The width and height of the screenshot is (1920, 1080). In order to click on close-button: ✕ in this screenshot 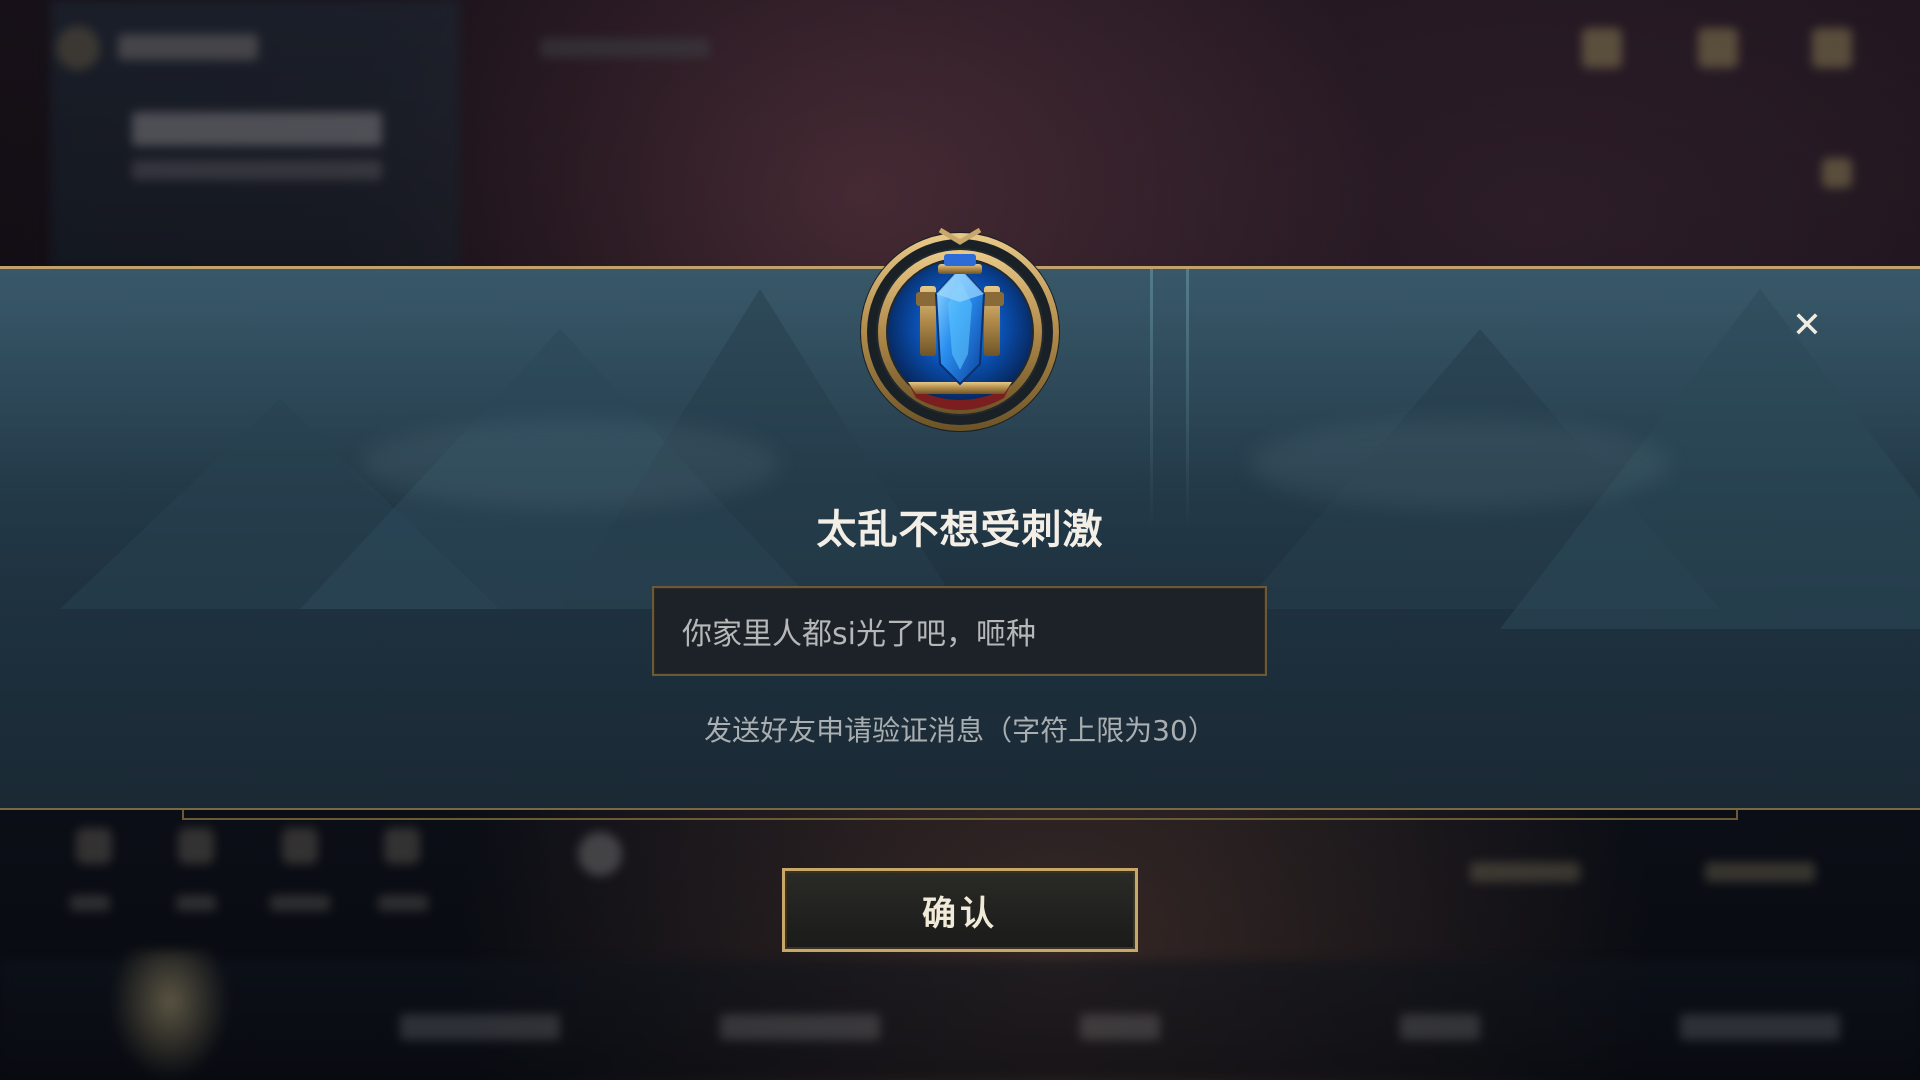, I will do `click(1807, 326)`.